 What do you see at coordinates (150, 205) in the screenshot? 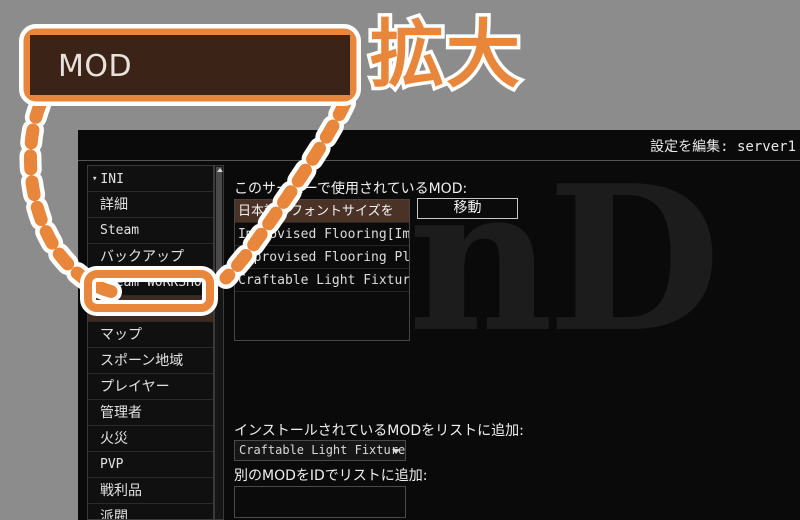
I see `sidebar-item-1: 詳細` at bounding box center [150, 205].